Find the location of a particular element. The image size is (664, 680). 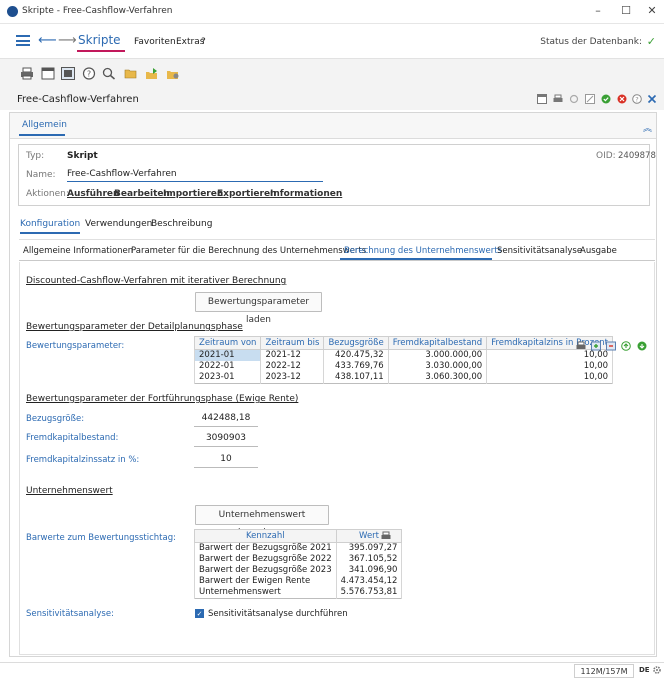

col-zeitraum-von: Zeitraum von is located at coordinates (227, 343).